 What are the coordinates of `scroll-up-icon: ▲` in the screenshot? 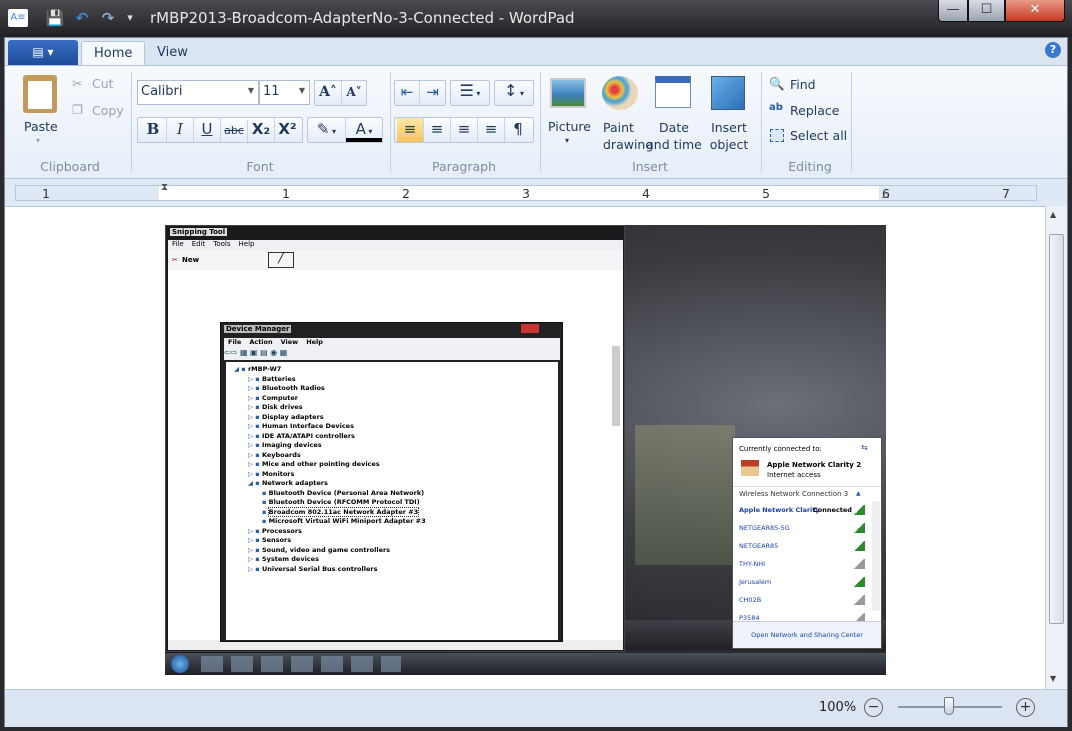 It's located at (1053, 214).